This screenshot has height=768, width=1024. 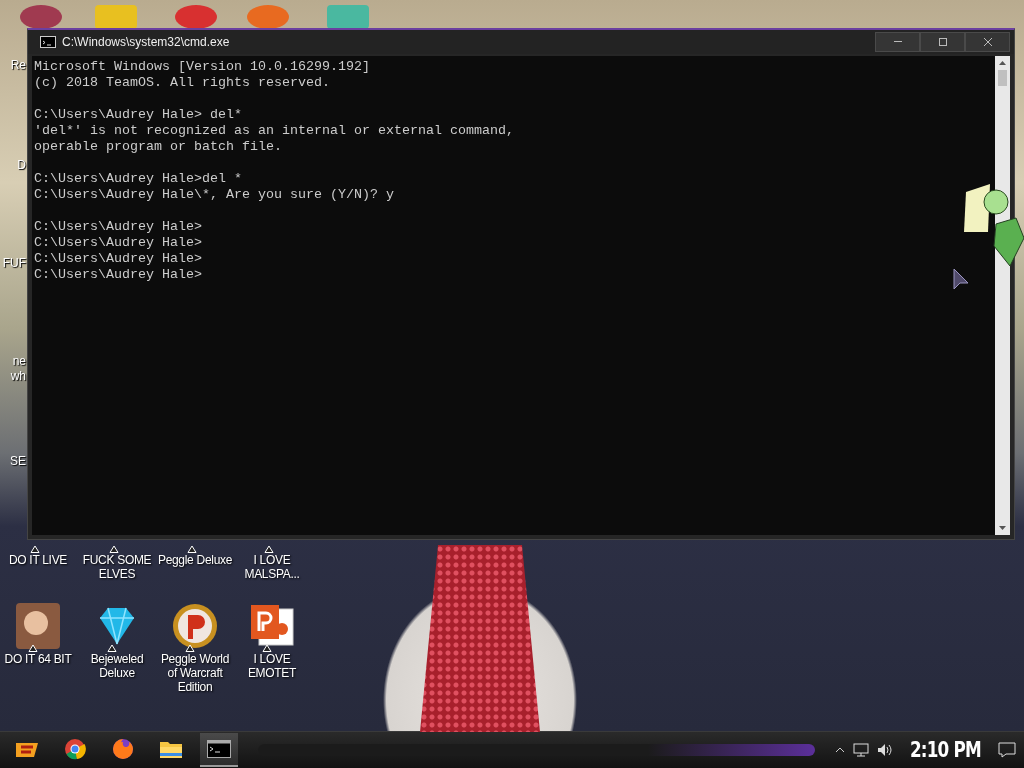 What do you see at coordinates (214, 195) in the screenshot?
I see `console-line: C:\Users\Audrey Hale\*, Are you sure (Y/N)? y` at bounding box center [214, 195].